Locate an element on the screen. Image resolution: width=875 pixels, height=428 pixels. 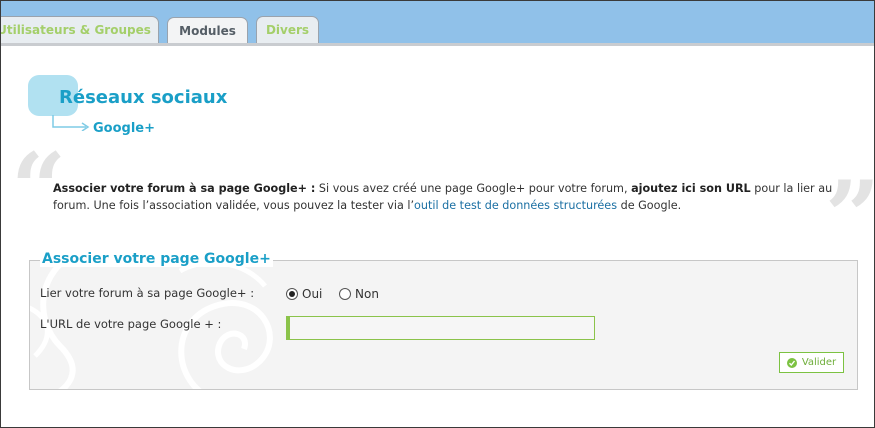
tab-label: Modules is located at coordinates (207, 31).